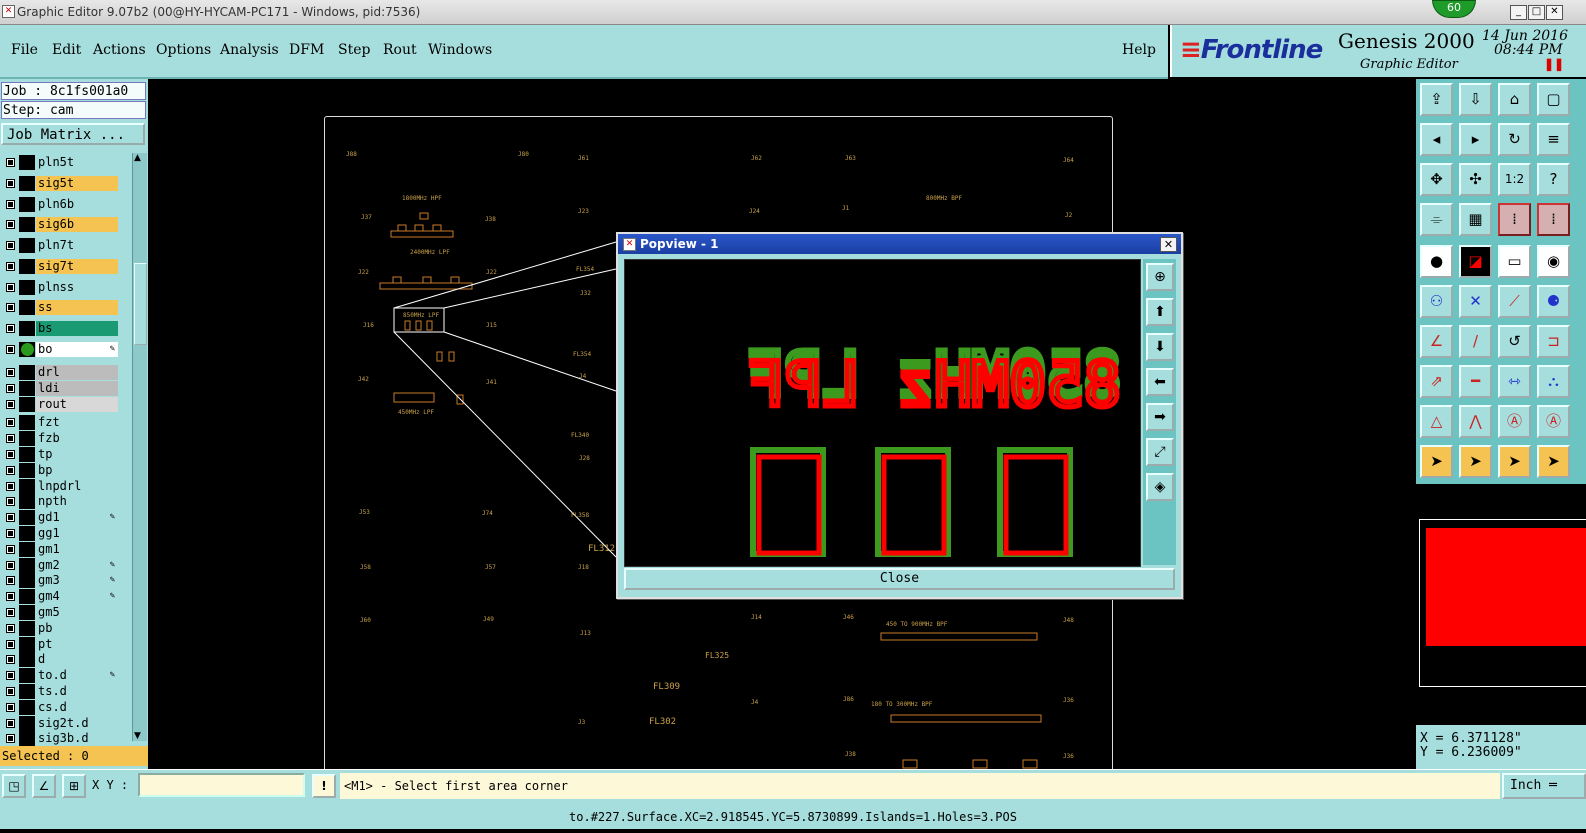 This screenshot has height=833, width=1586. I want to click on peak-icon: ⋀, so click(1475, 421).